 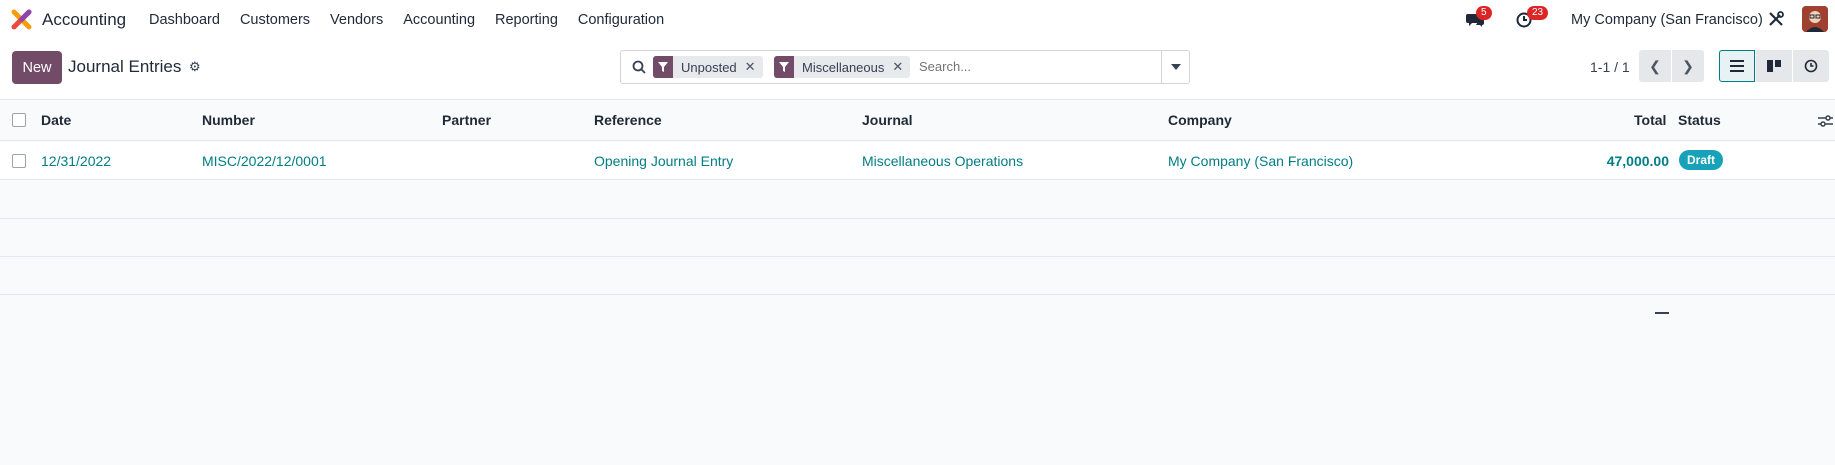 I want to click on user-avatar, so click(x=1815, y=19).